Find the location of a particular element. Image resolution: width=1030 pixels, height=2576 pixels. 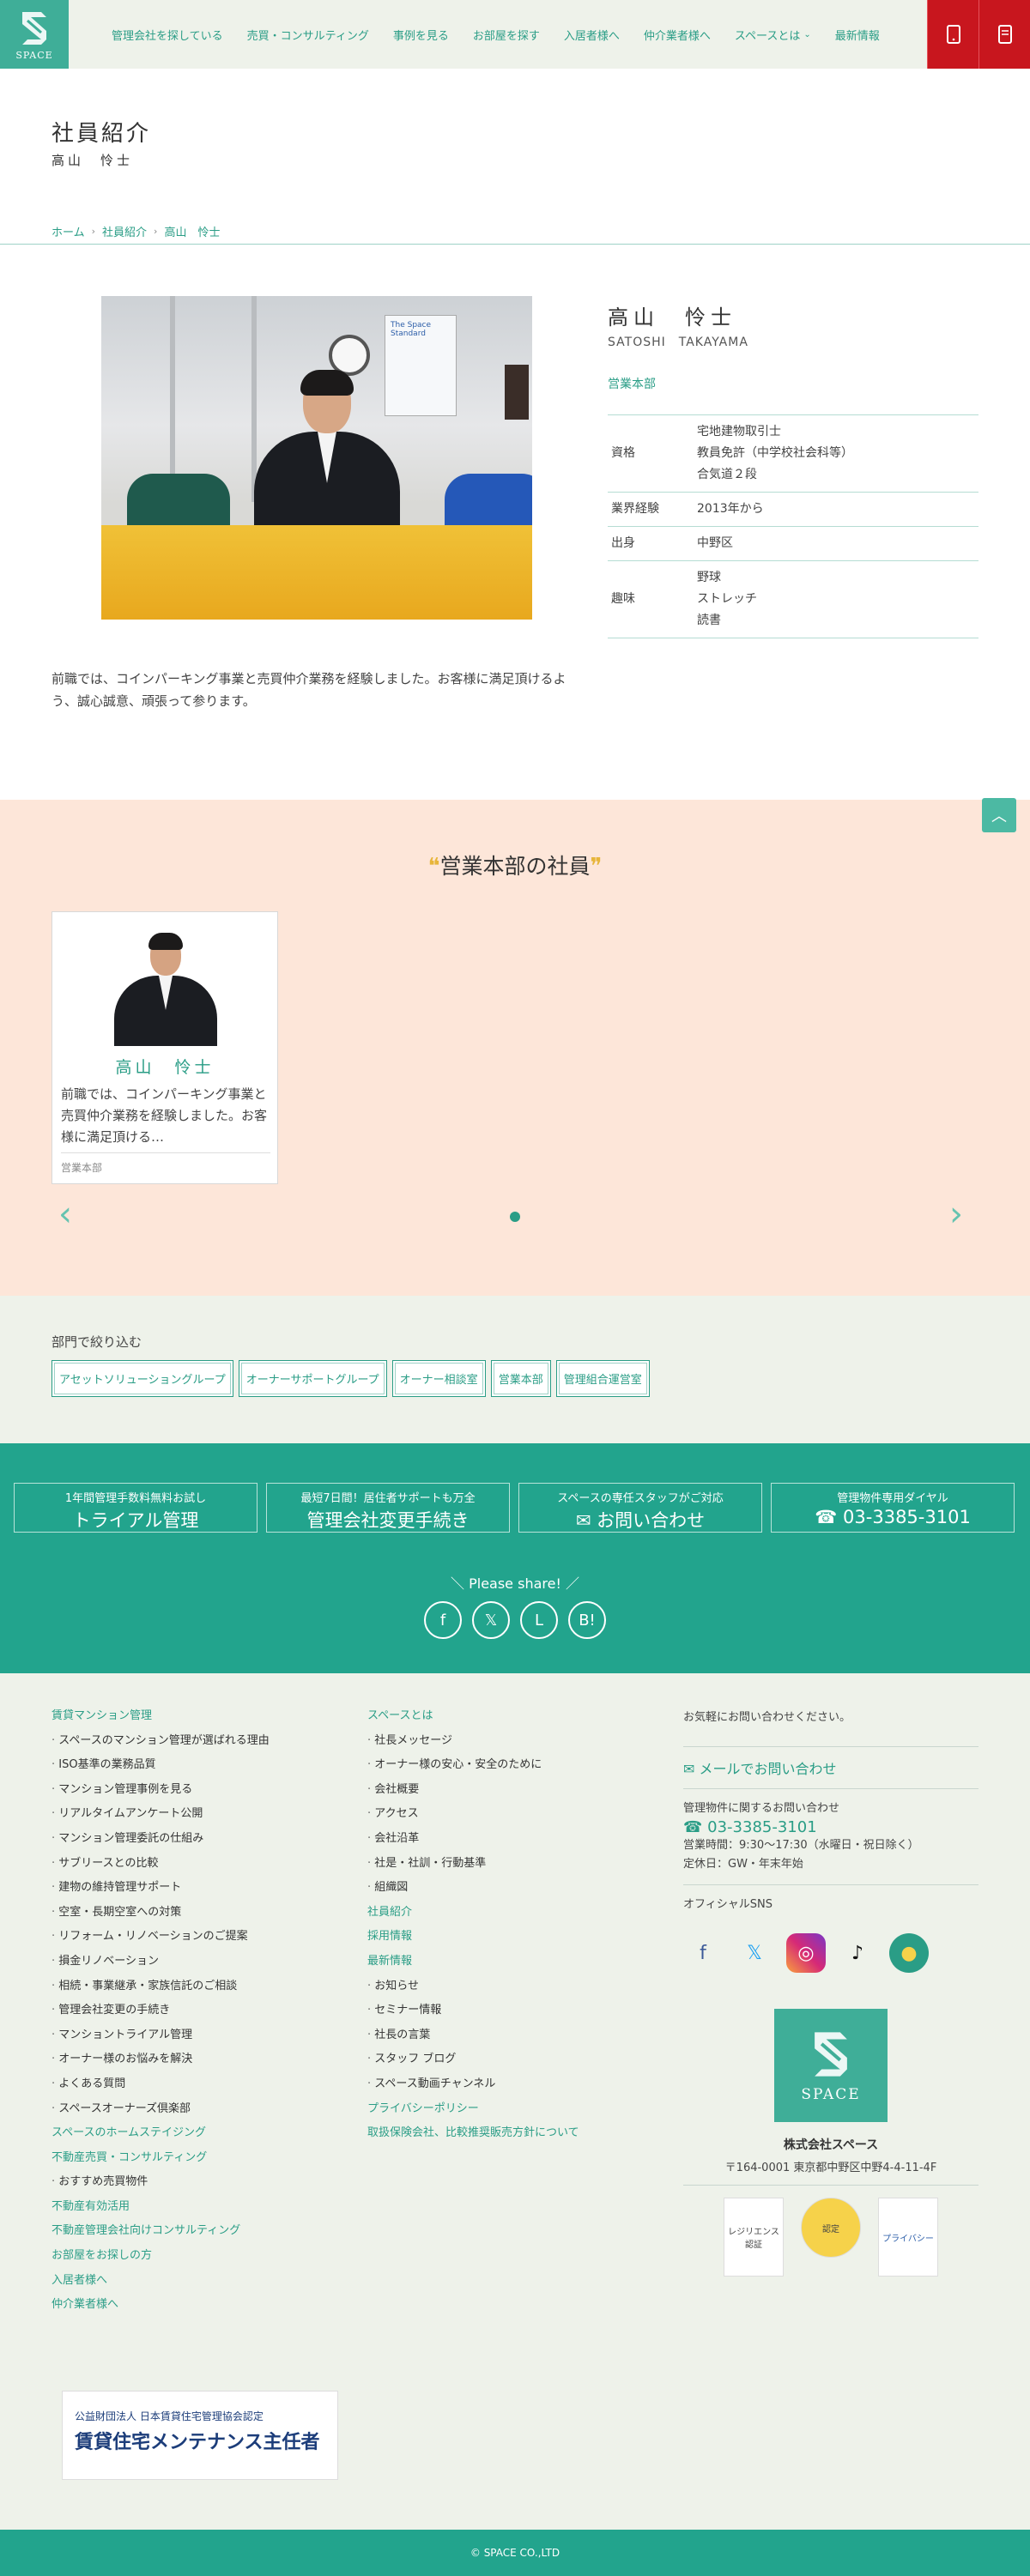

footer-link: セミナー情報 is located at coordinates (513, 2011).